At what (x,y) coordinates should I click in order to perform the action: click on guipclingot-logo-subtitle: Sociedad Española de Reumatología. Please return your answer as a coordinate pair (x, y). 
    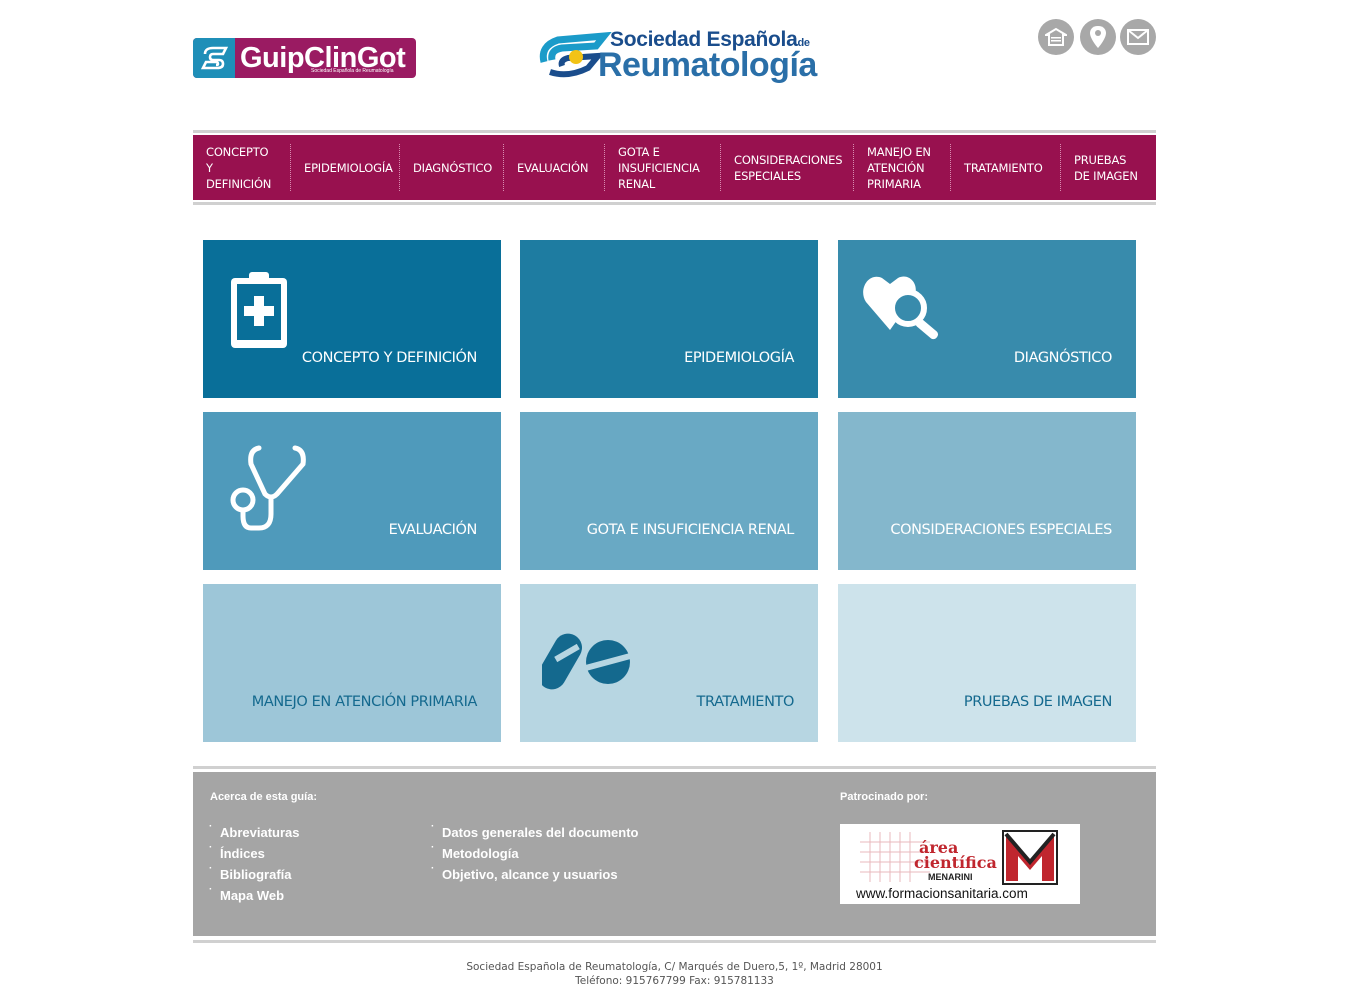
    Looking at the image, I should click on (352, 71).